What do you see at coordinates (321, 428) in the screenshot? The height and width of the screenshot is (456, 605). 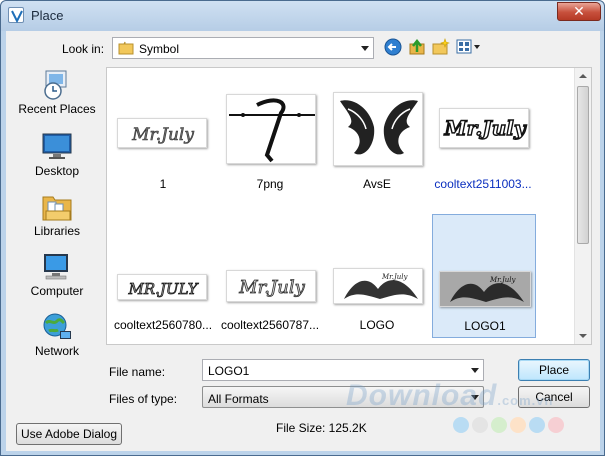 I see `file-size-readout: File Size: 125.2K` at bounding box center [321, 428].